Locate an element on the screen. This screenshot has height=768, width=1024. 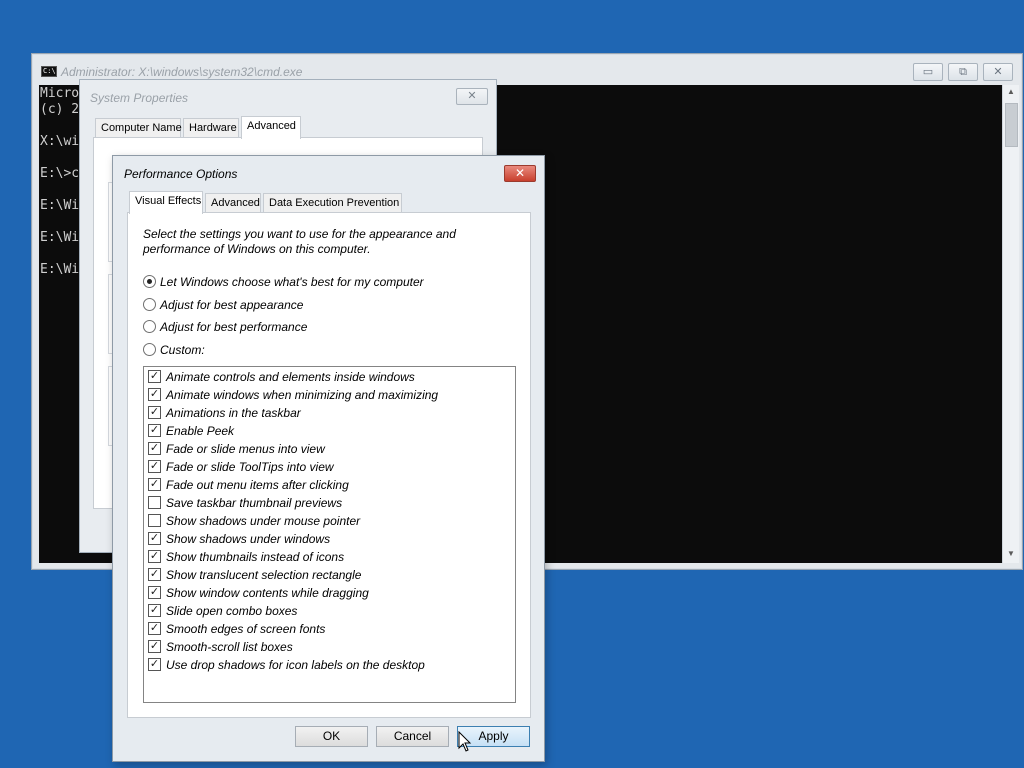
console-line: Micro is located at coordinates (60, 93).